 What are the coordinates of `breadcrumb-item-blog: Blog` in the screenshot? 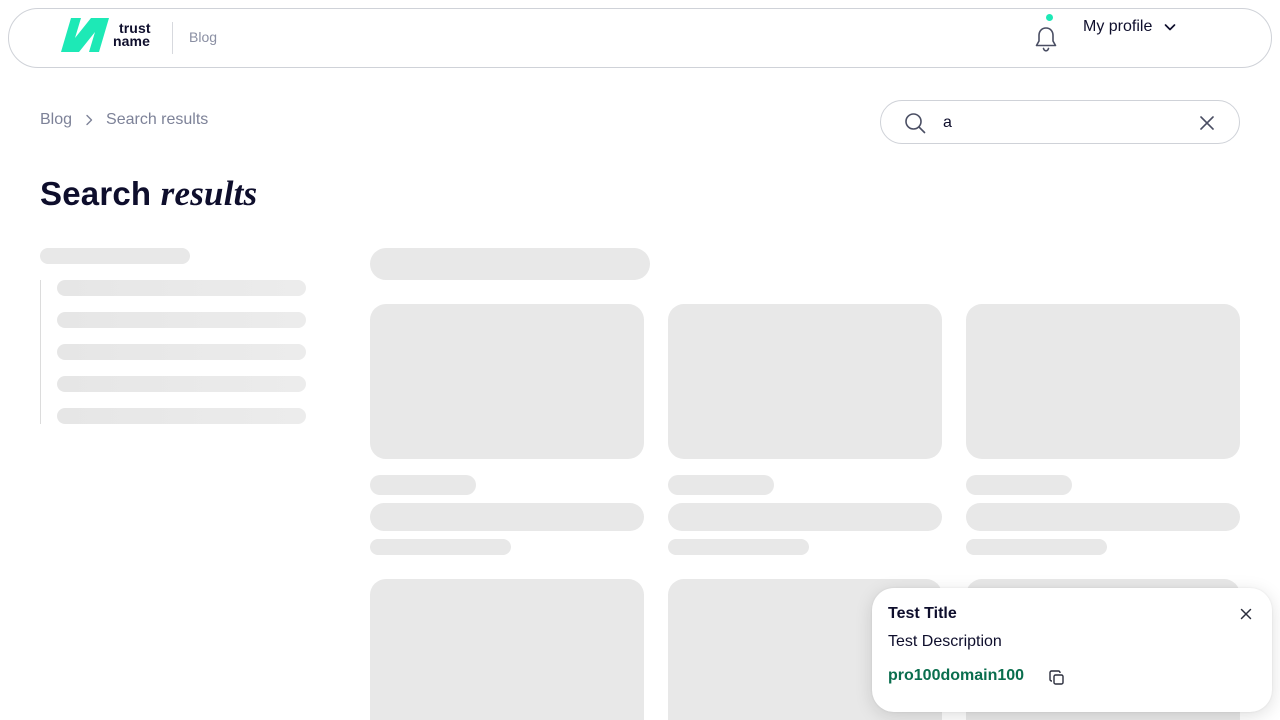 It's located at (56, 120).